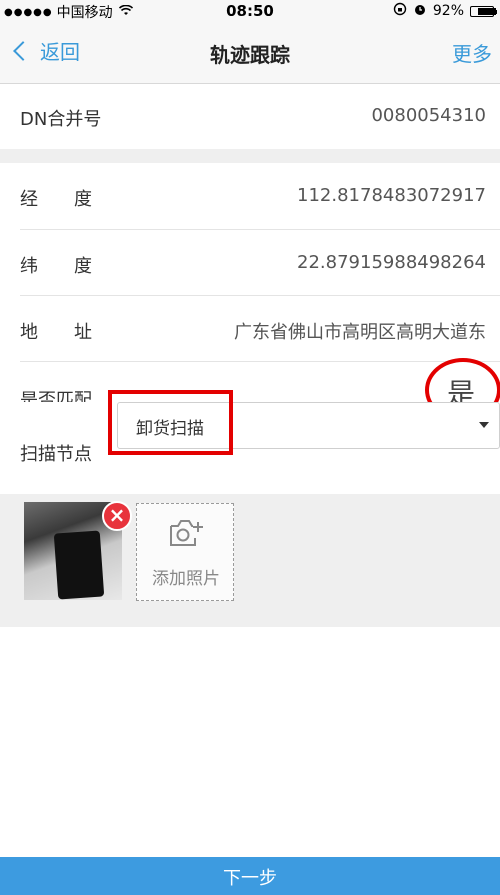  I want to click on delete-photo-button: ×, so click(117, 516).